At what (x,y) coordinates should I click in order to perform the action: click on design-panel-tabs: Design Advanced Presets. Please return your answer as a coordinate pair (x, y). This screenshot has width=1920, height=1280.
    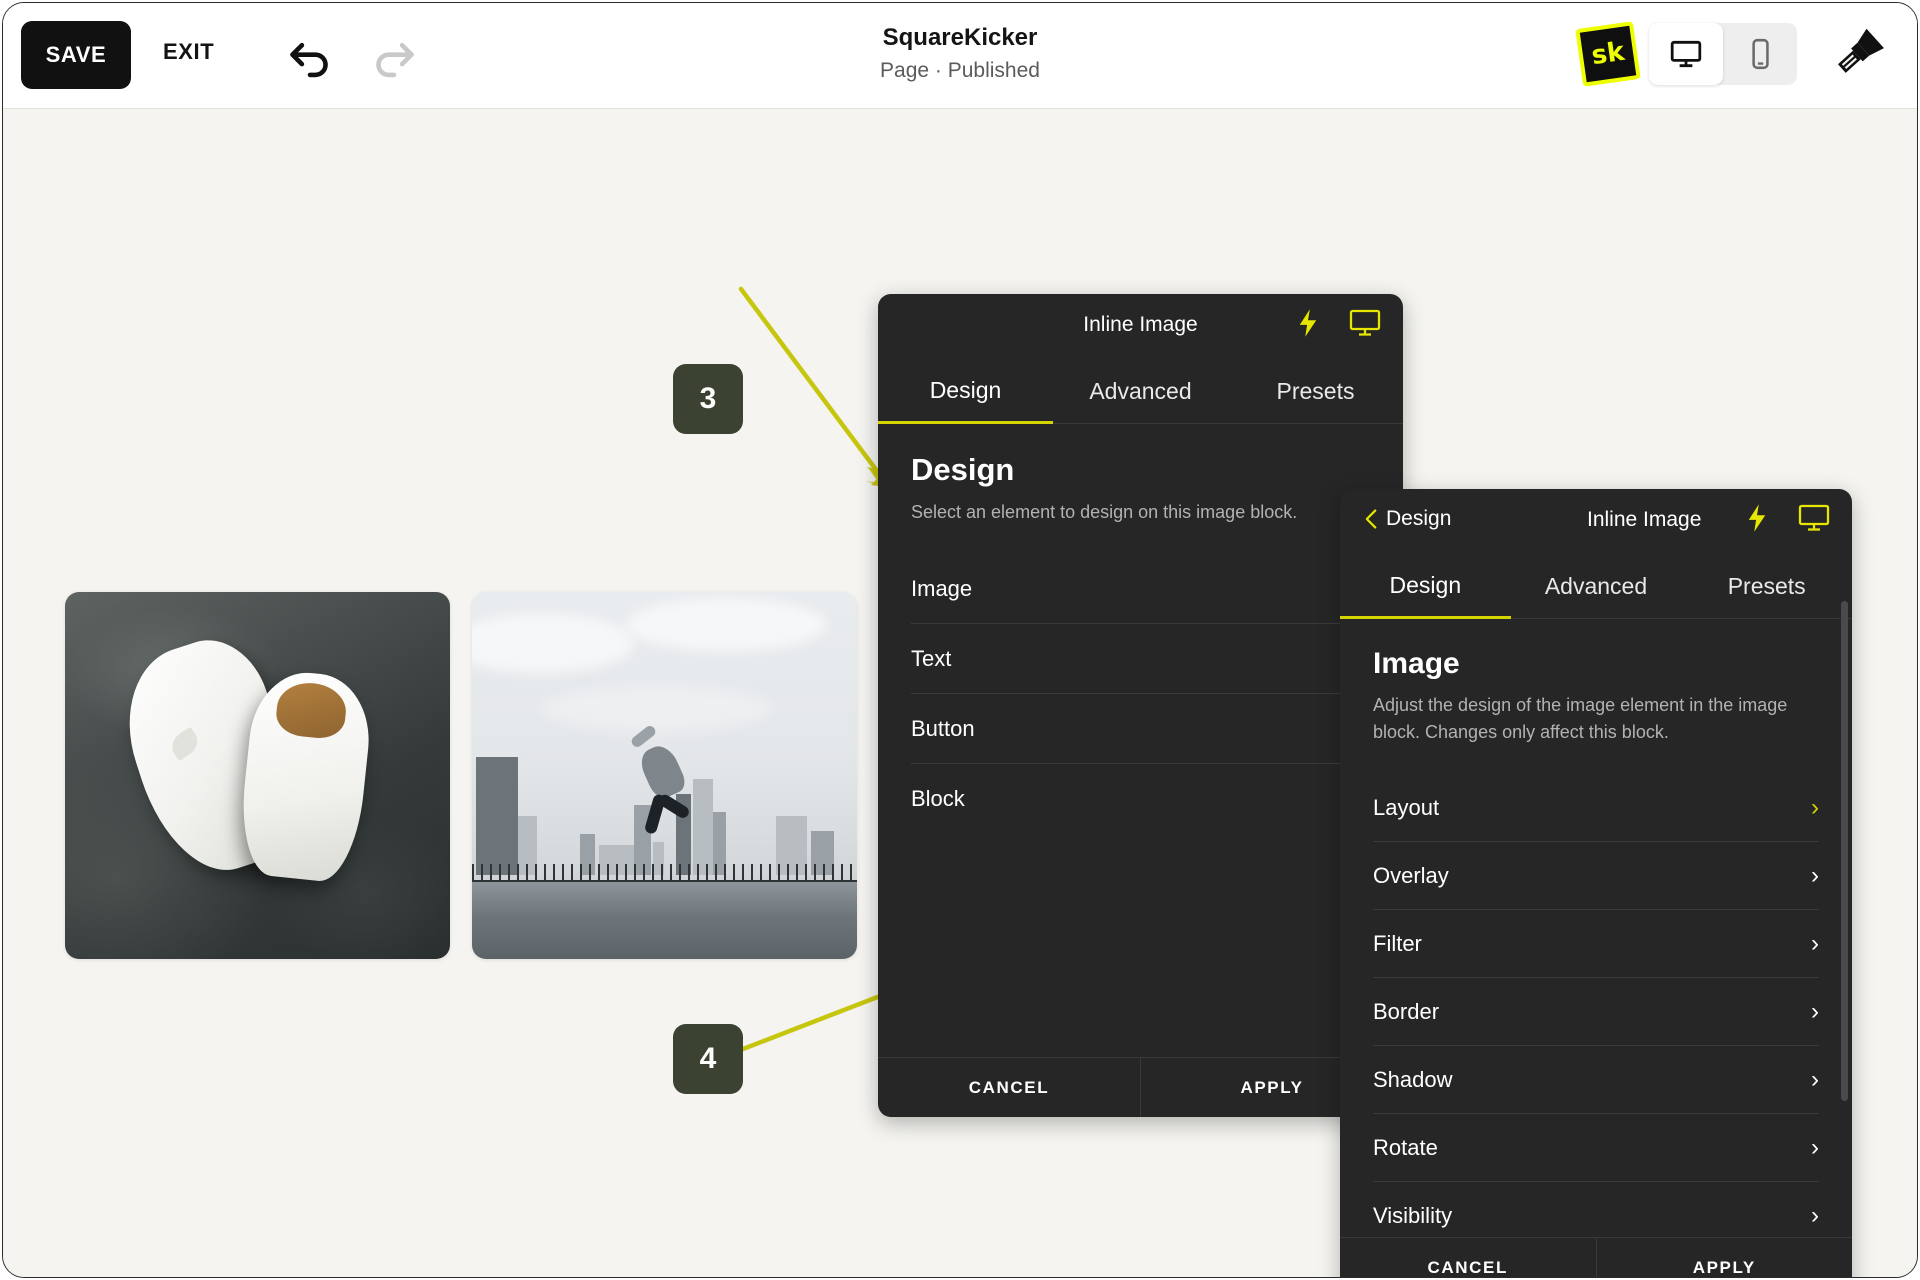
    Looking at the image, I should click on (1140, 392).